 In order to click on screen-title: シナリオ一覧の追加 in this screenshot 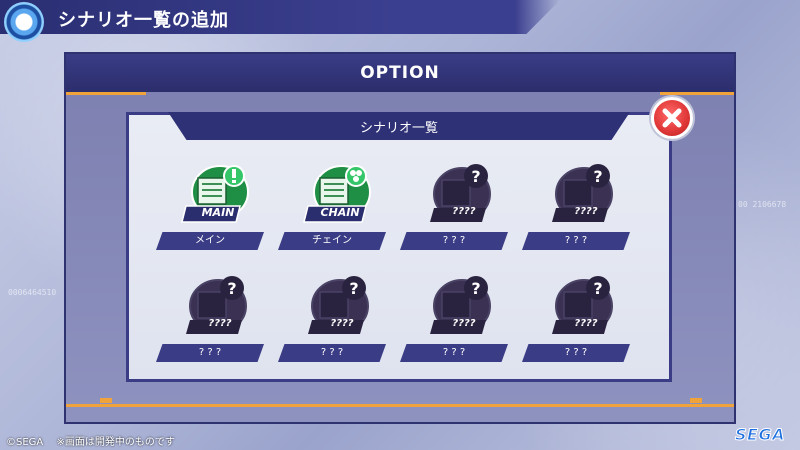, I will do `click(143, 20)`.